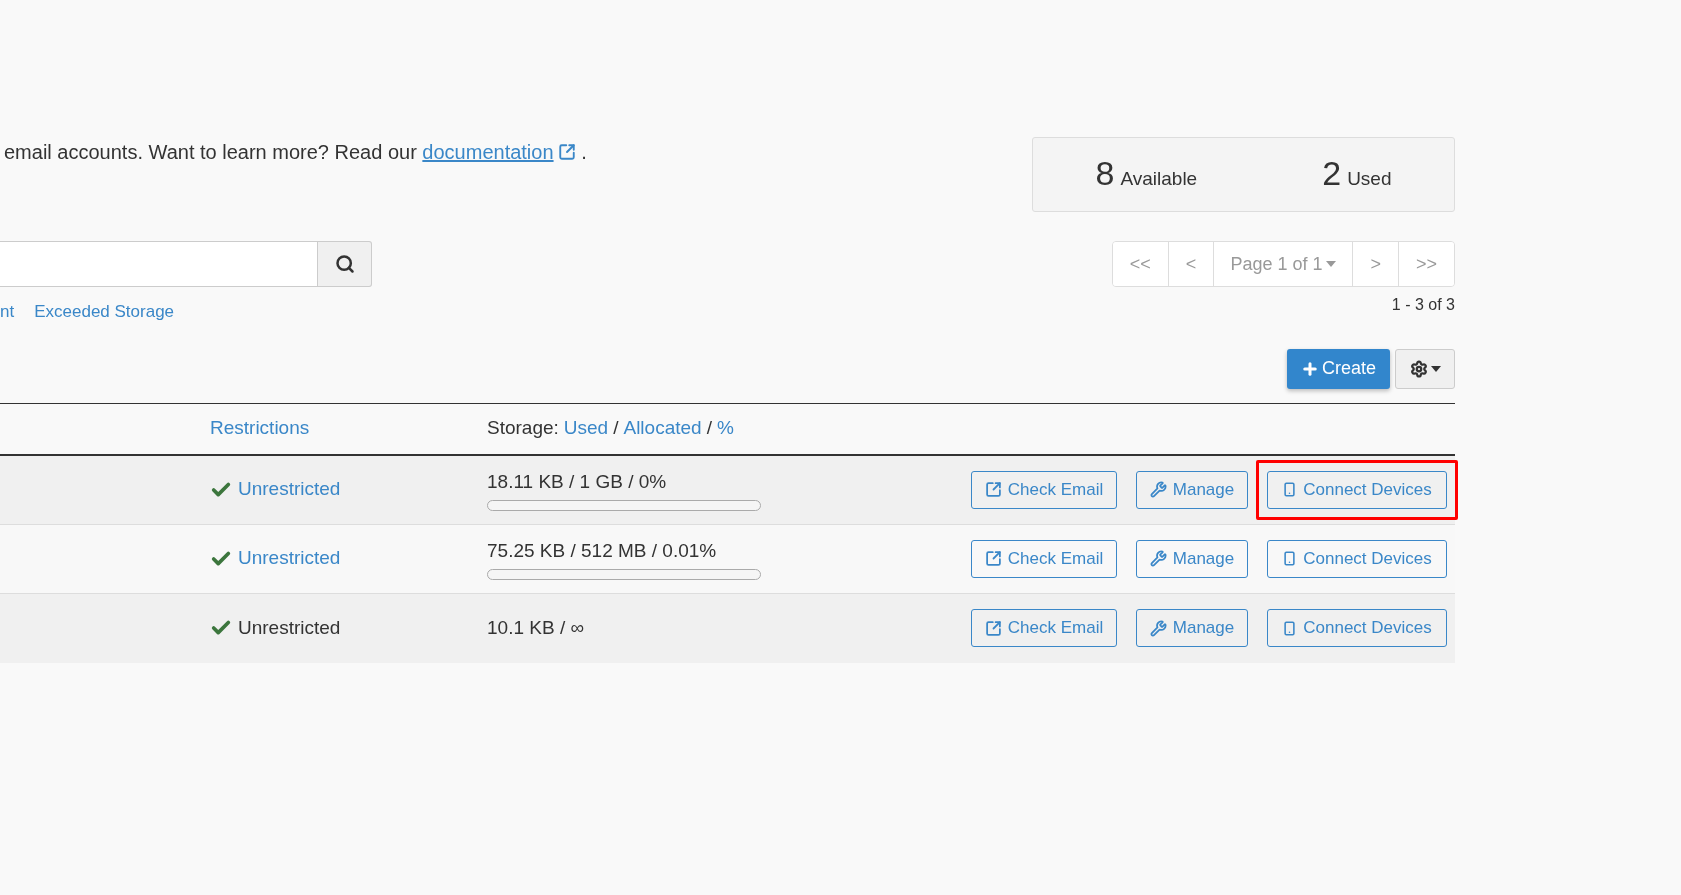  I want to click on result-count: 1 - 3 of 3, so click(1423, 305).